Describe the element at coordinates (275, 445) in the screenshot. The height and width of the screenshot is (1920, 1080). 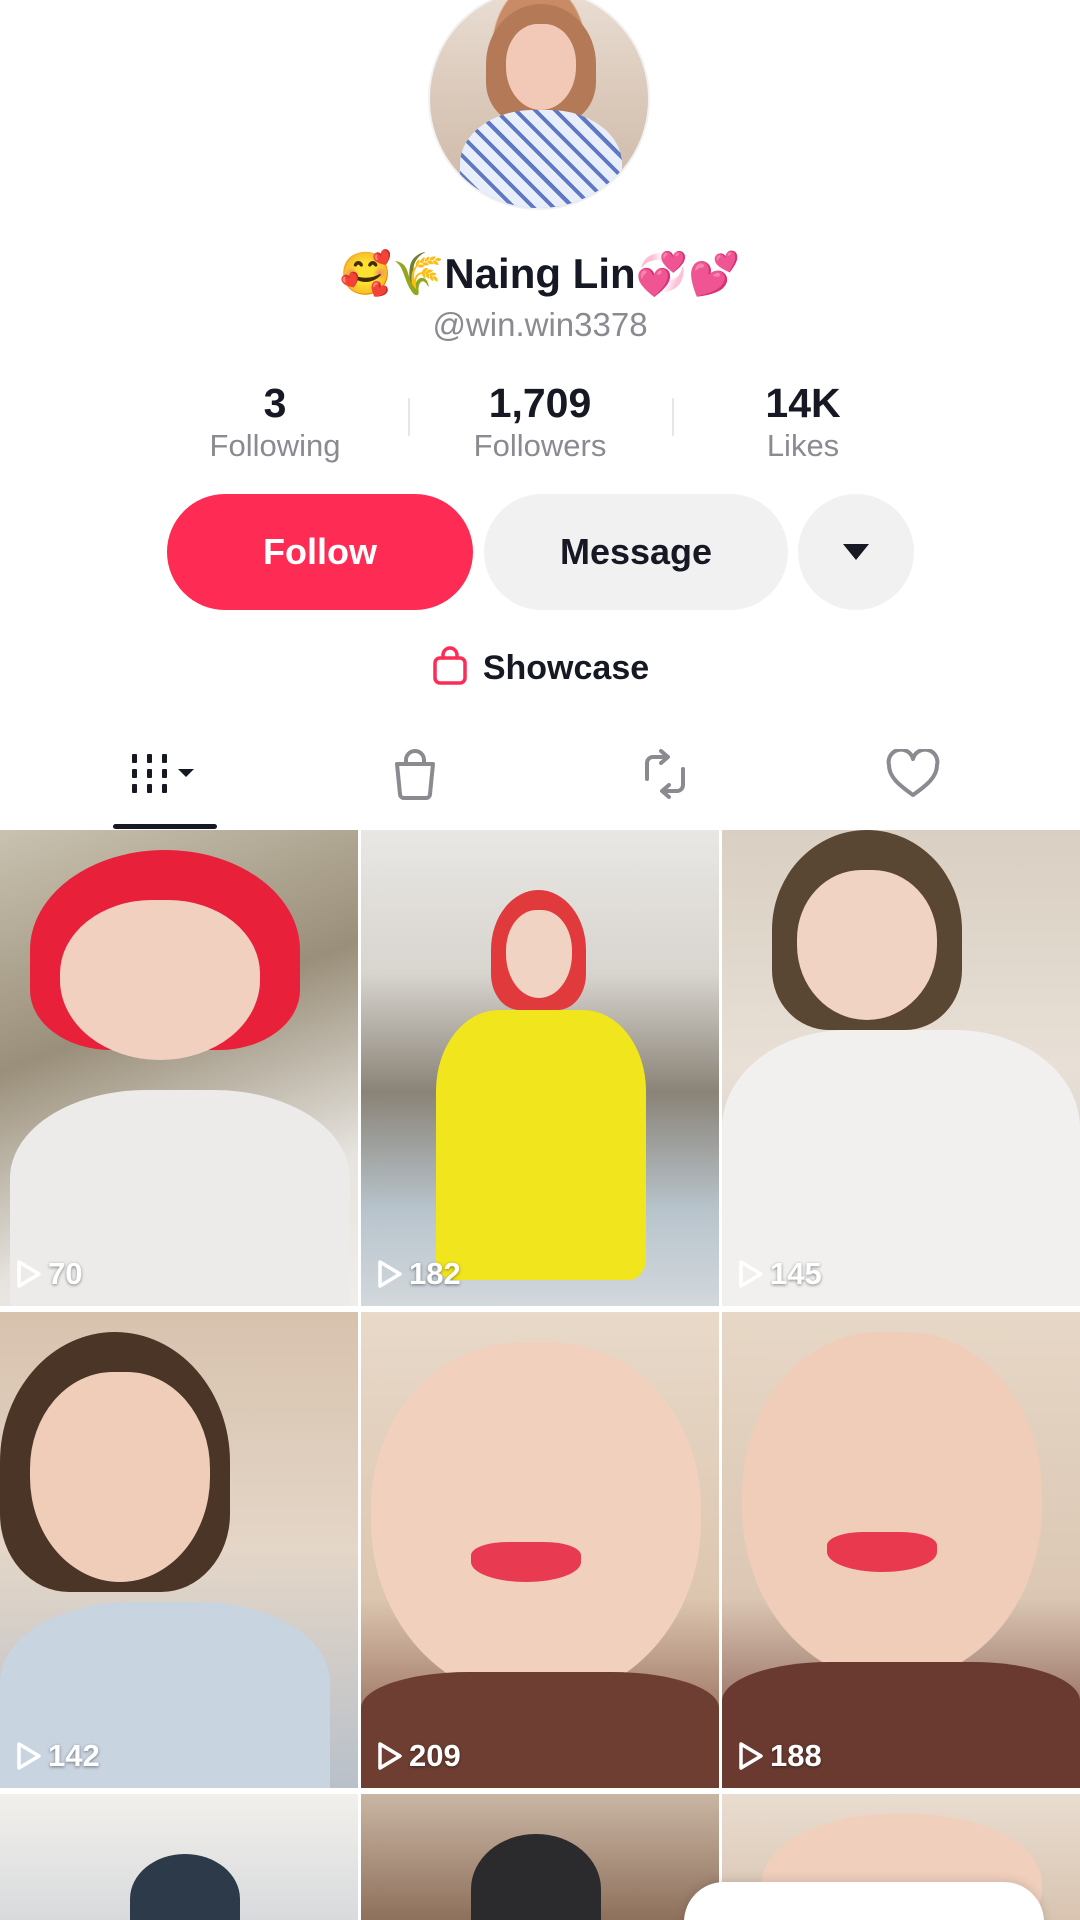
I see `stat-following-label: Following` at that location.